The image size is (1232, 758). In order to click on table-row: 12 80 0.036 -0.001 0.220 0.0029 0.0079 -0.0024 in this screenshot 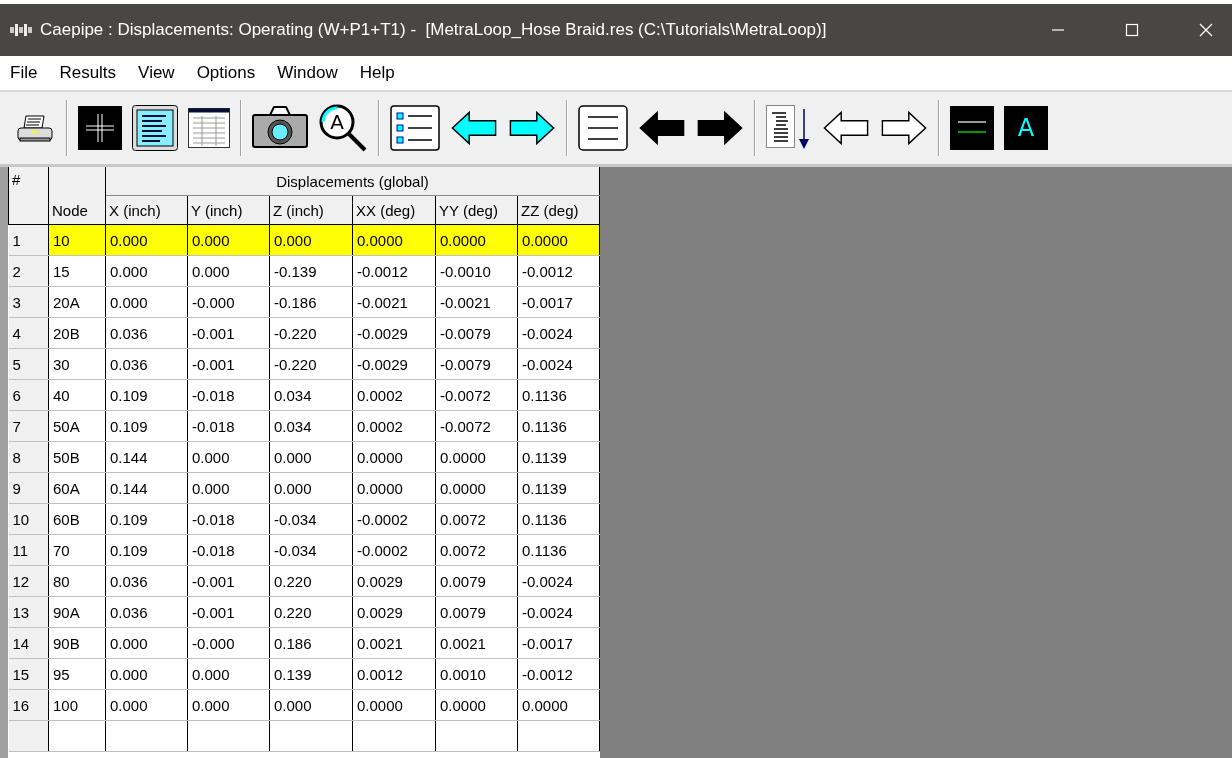, I will do `click(304, 581)`.